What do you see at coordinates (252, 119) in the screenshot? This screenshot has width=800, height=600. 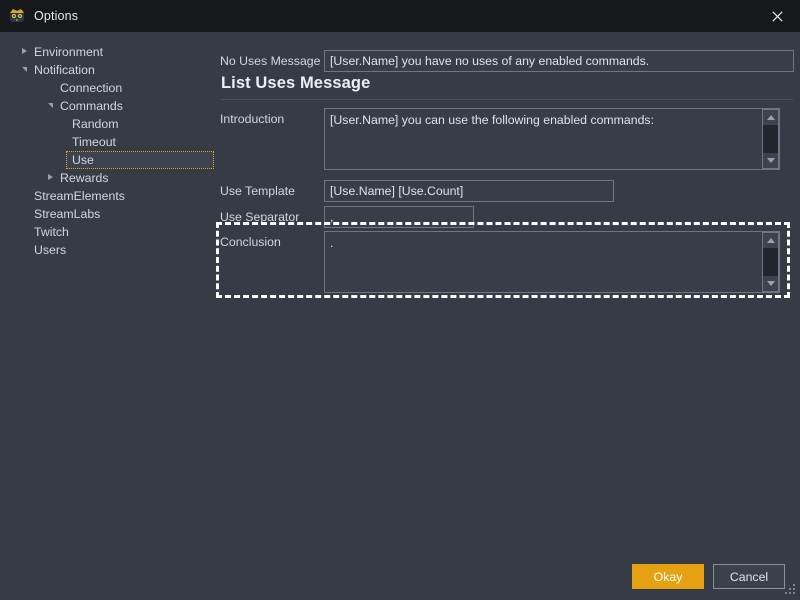 I see `introduction-label: Introduction` at bounding box center [252, 119].